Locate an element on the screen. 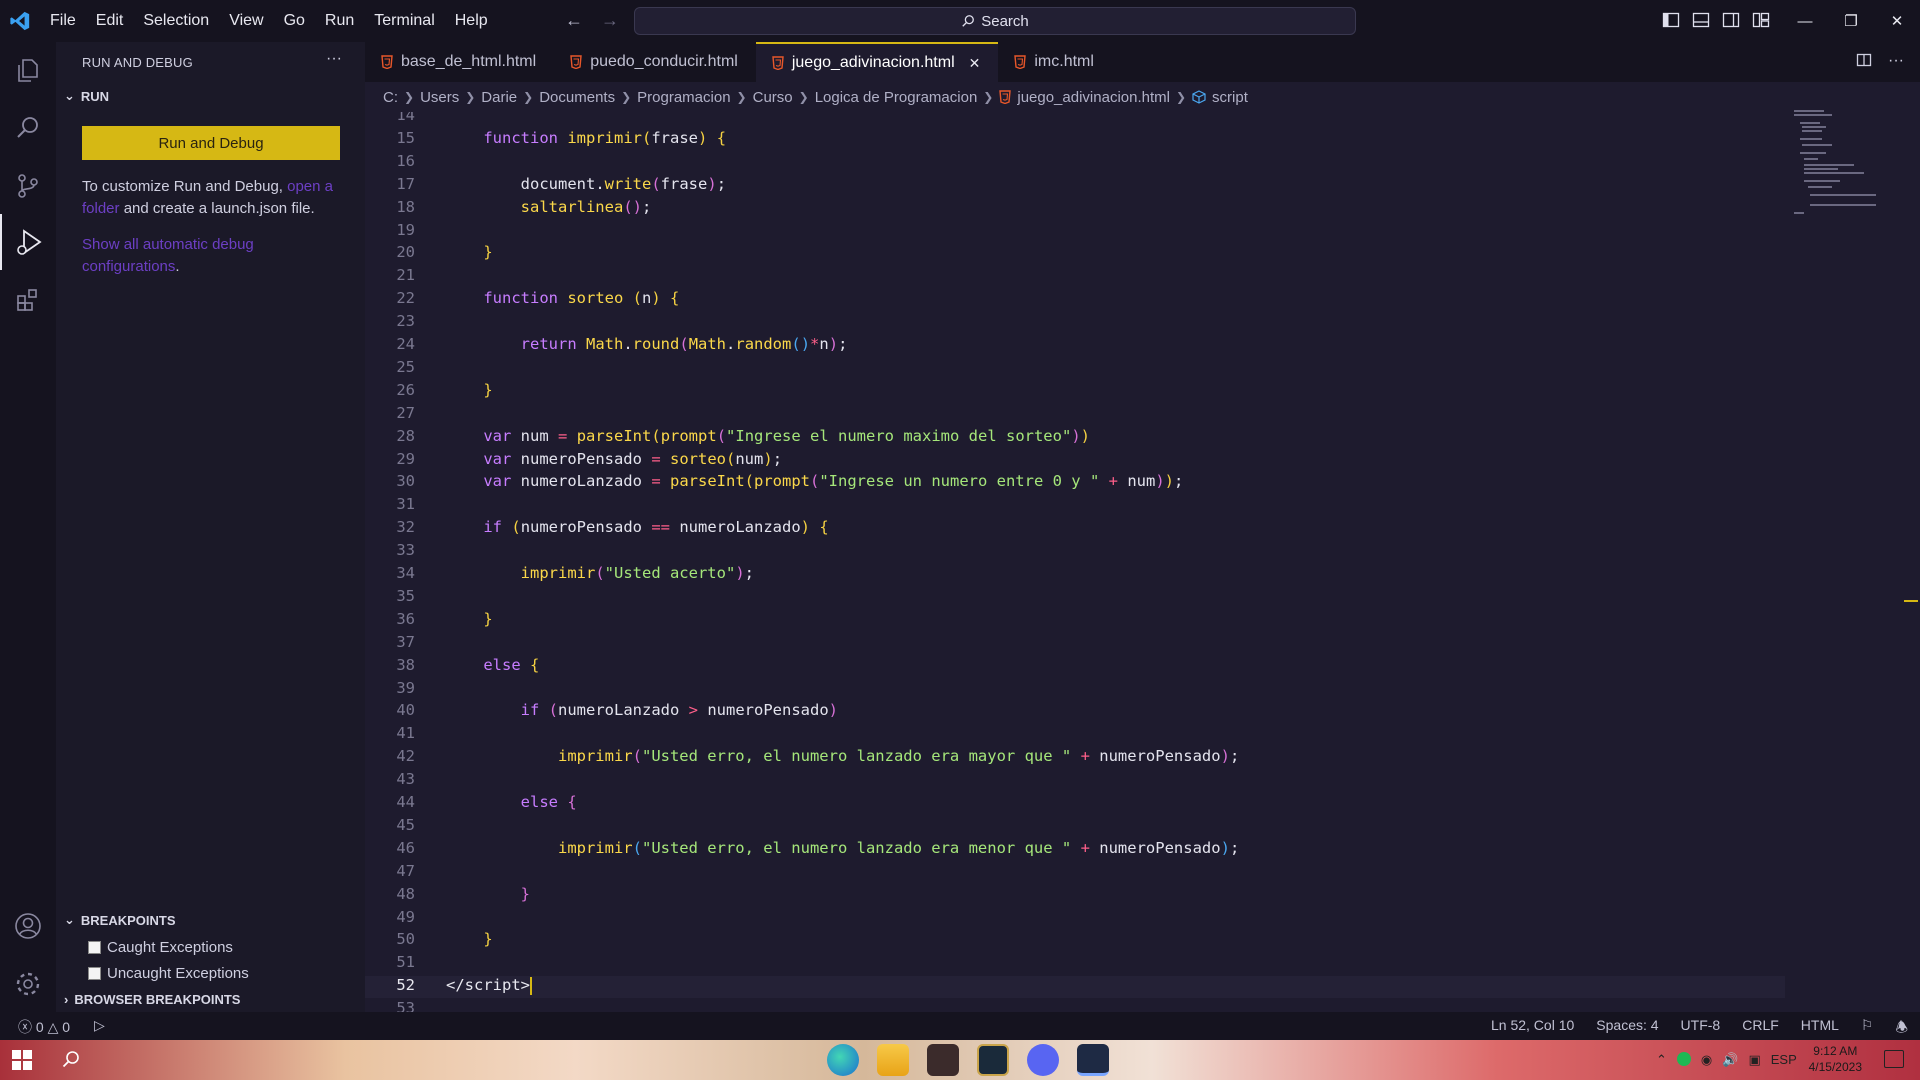 The width and height of the screenshot is (1920, 1080). clock: 9:12 AM 4/15/2023 is located at coordinates (1835, 1059).